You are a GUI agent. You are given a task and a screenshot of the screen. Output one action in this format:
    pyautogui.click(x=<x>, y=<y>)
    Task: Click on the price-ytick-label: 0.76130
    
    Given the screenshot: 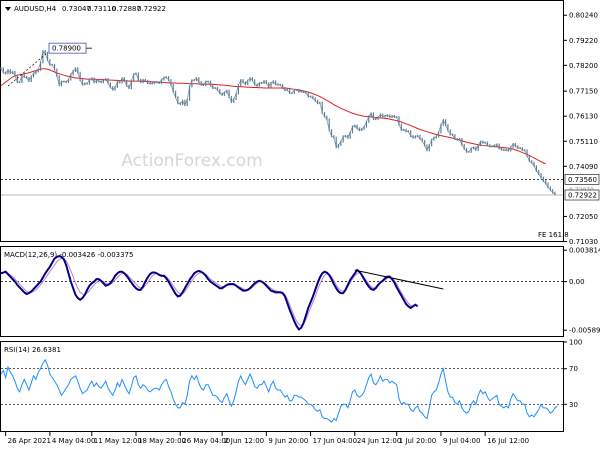 What is the action you would take?
    pyautogui.click(x=583, y=117)
    